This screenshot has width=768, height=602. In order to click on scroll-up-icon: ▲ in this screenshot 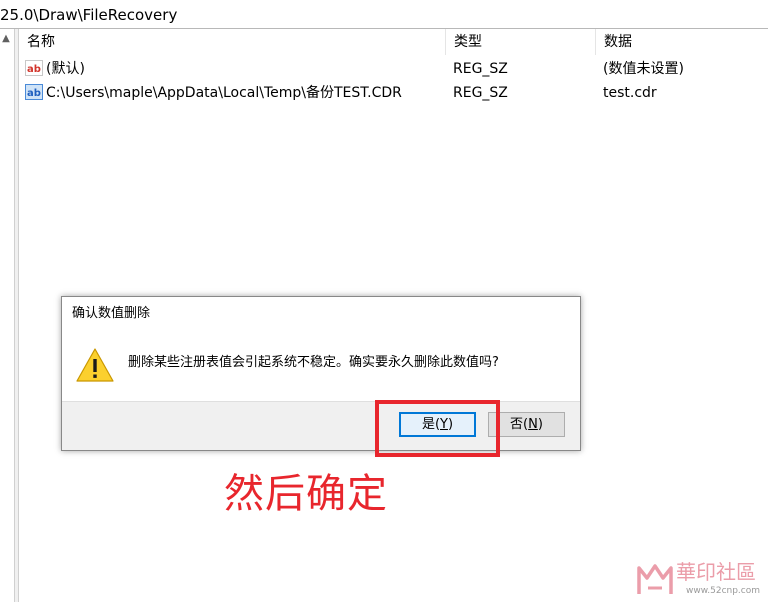, I will do `click(6, 39)`.